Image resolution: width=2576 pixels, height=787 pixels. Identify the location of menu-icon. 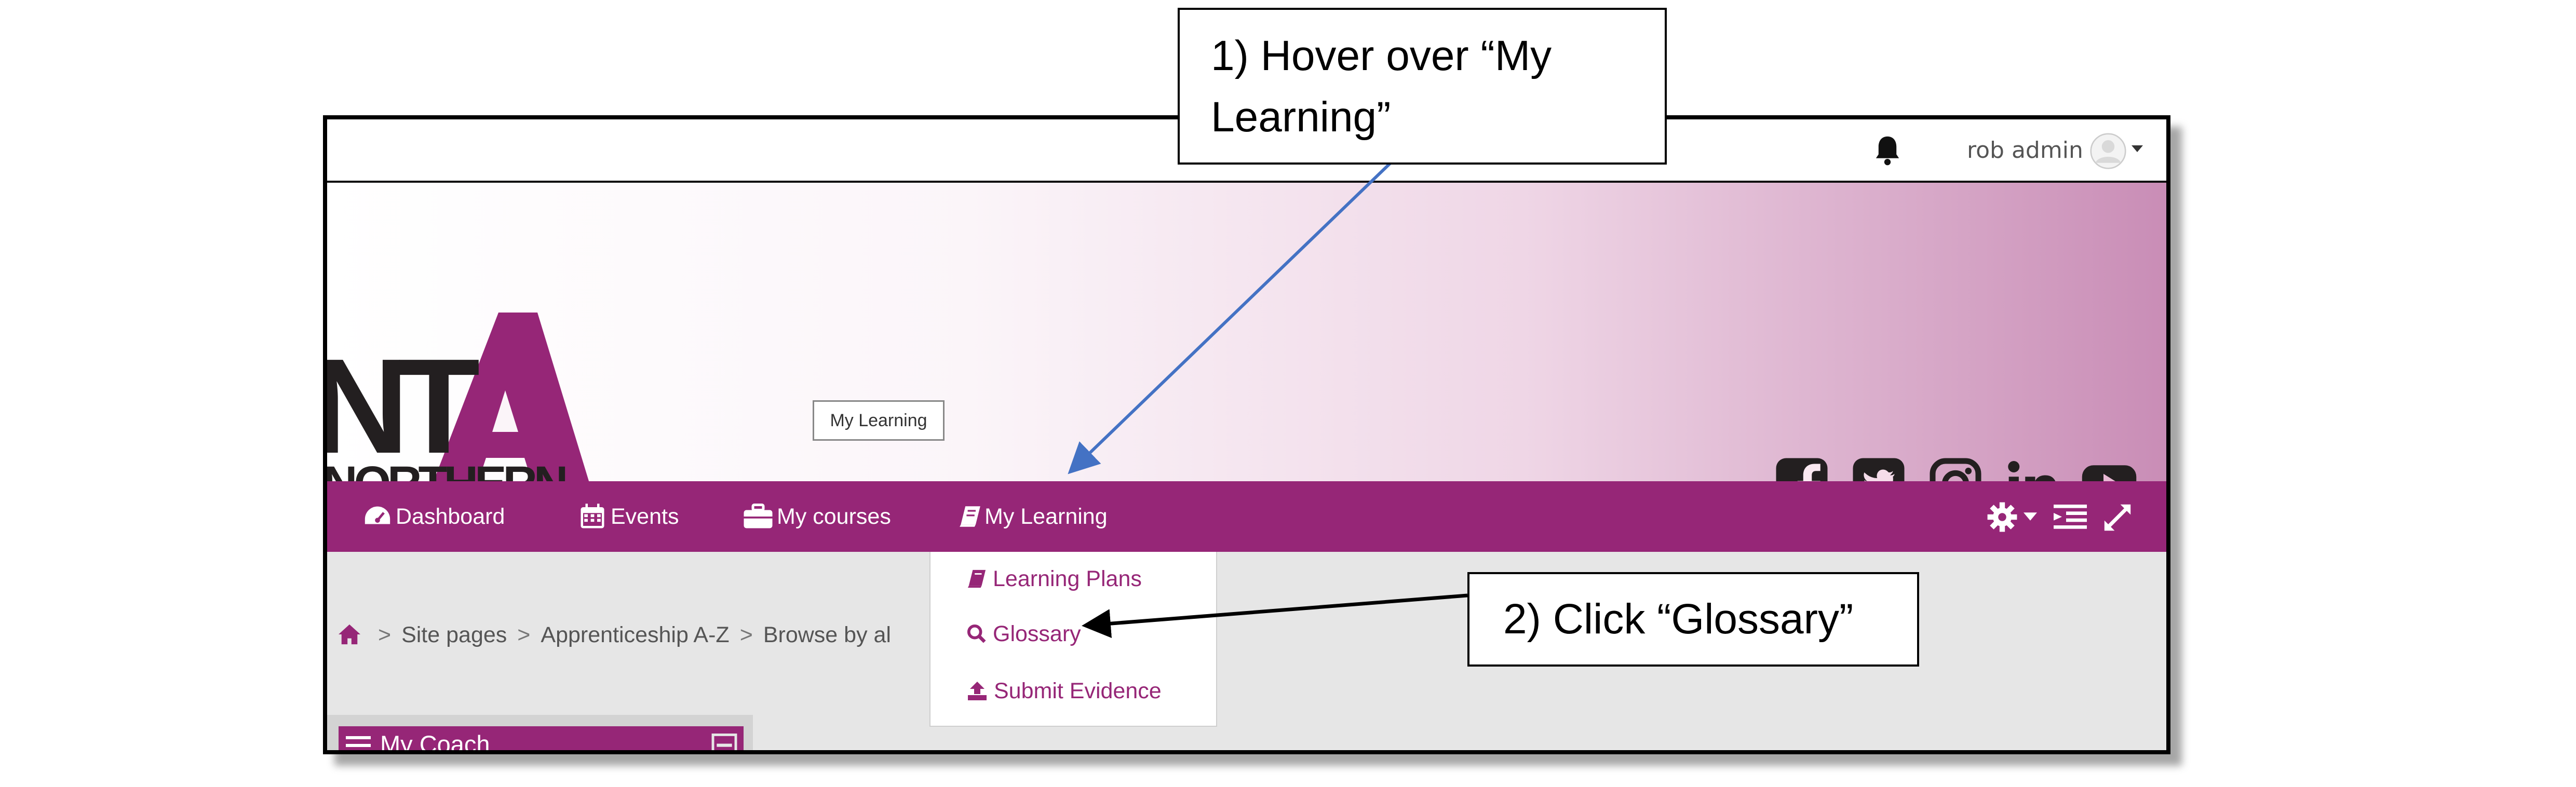
(358, 742).